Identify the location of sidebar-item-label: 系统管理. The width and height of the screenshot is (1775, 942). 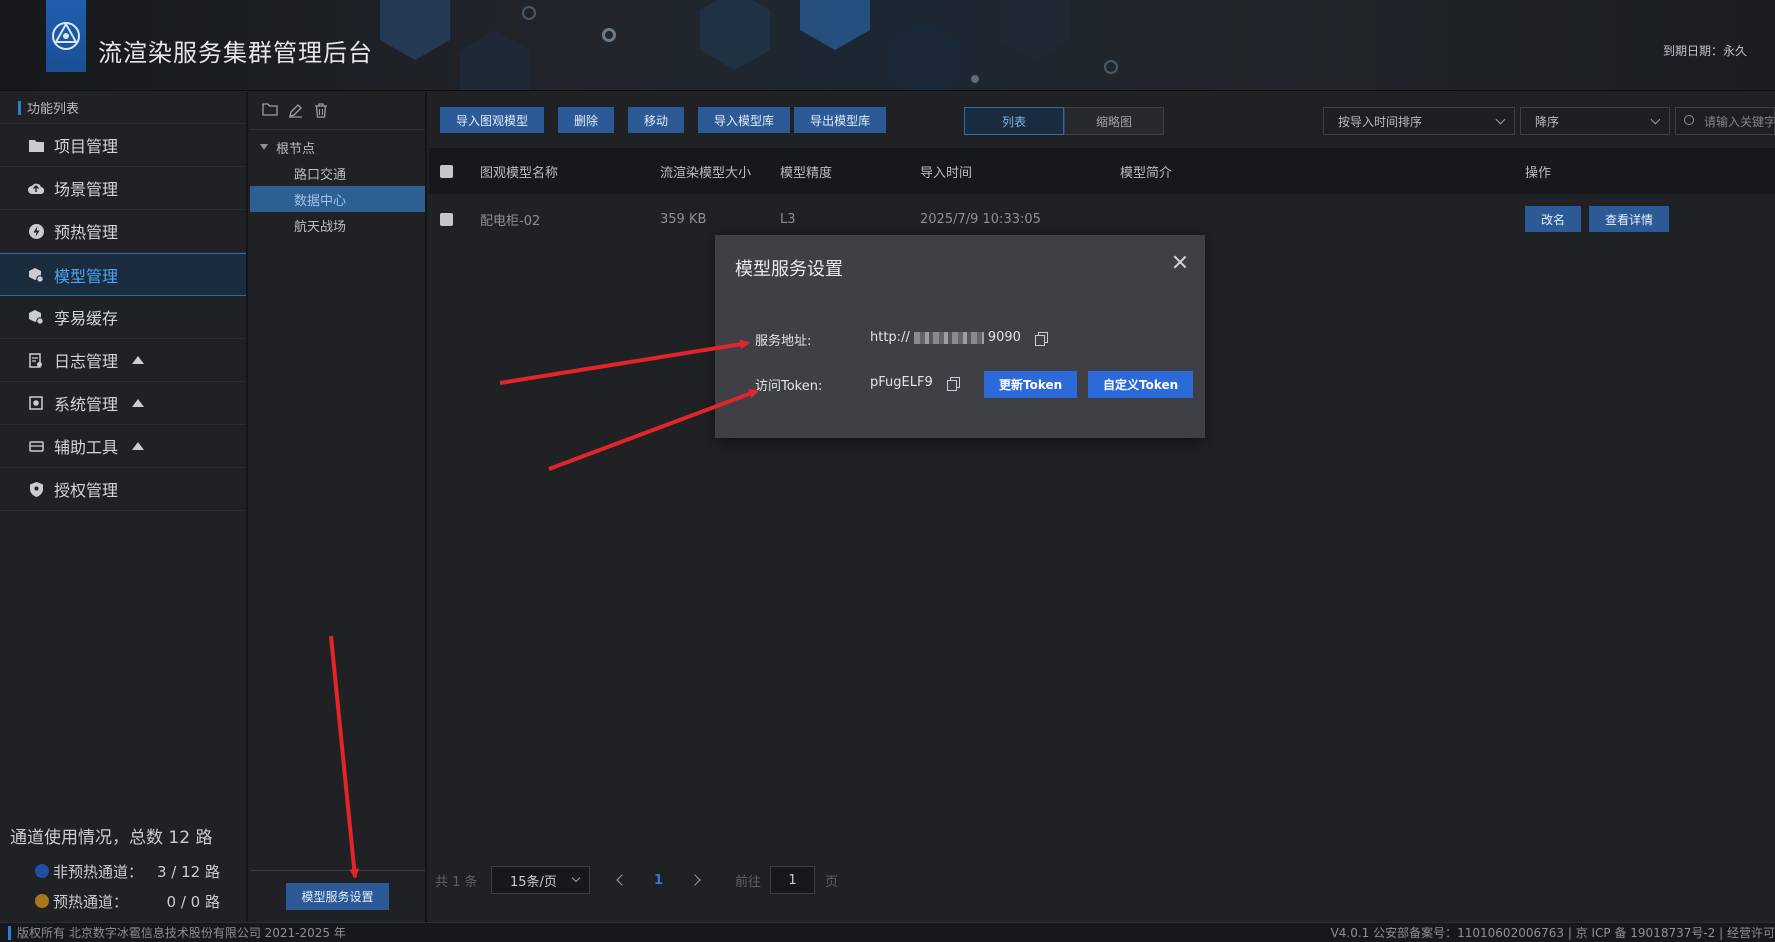
(86, 404).